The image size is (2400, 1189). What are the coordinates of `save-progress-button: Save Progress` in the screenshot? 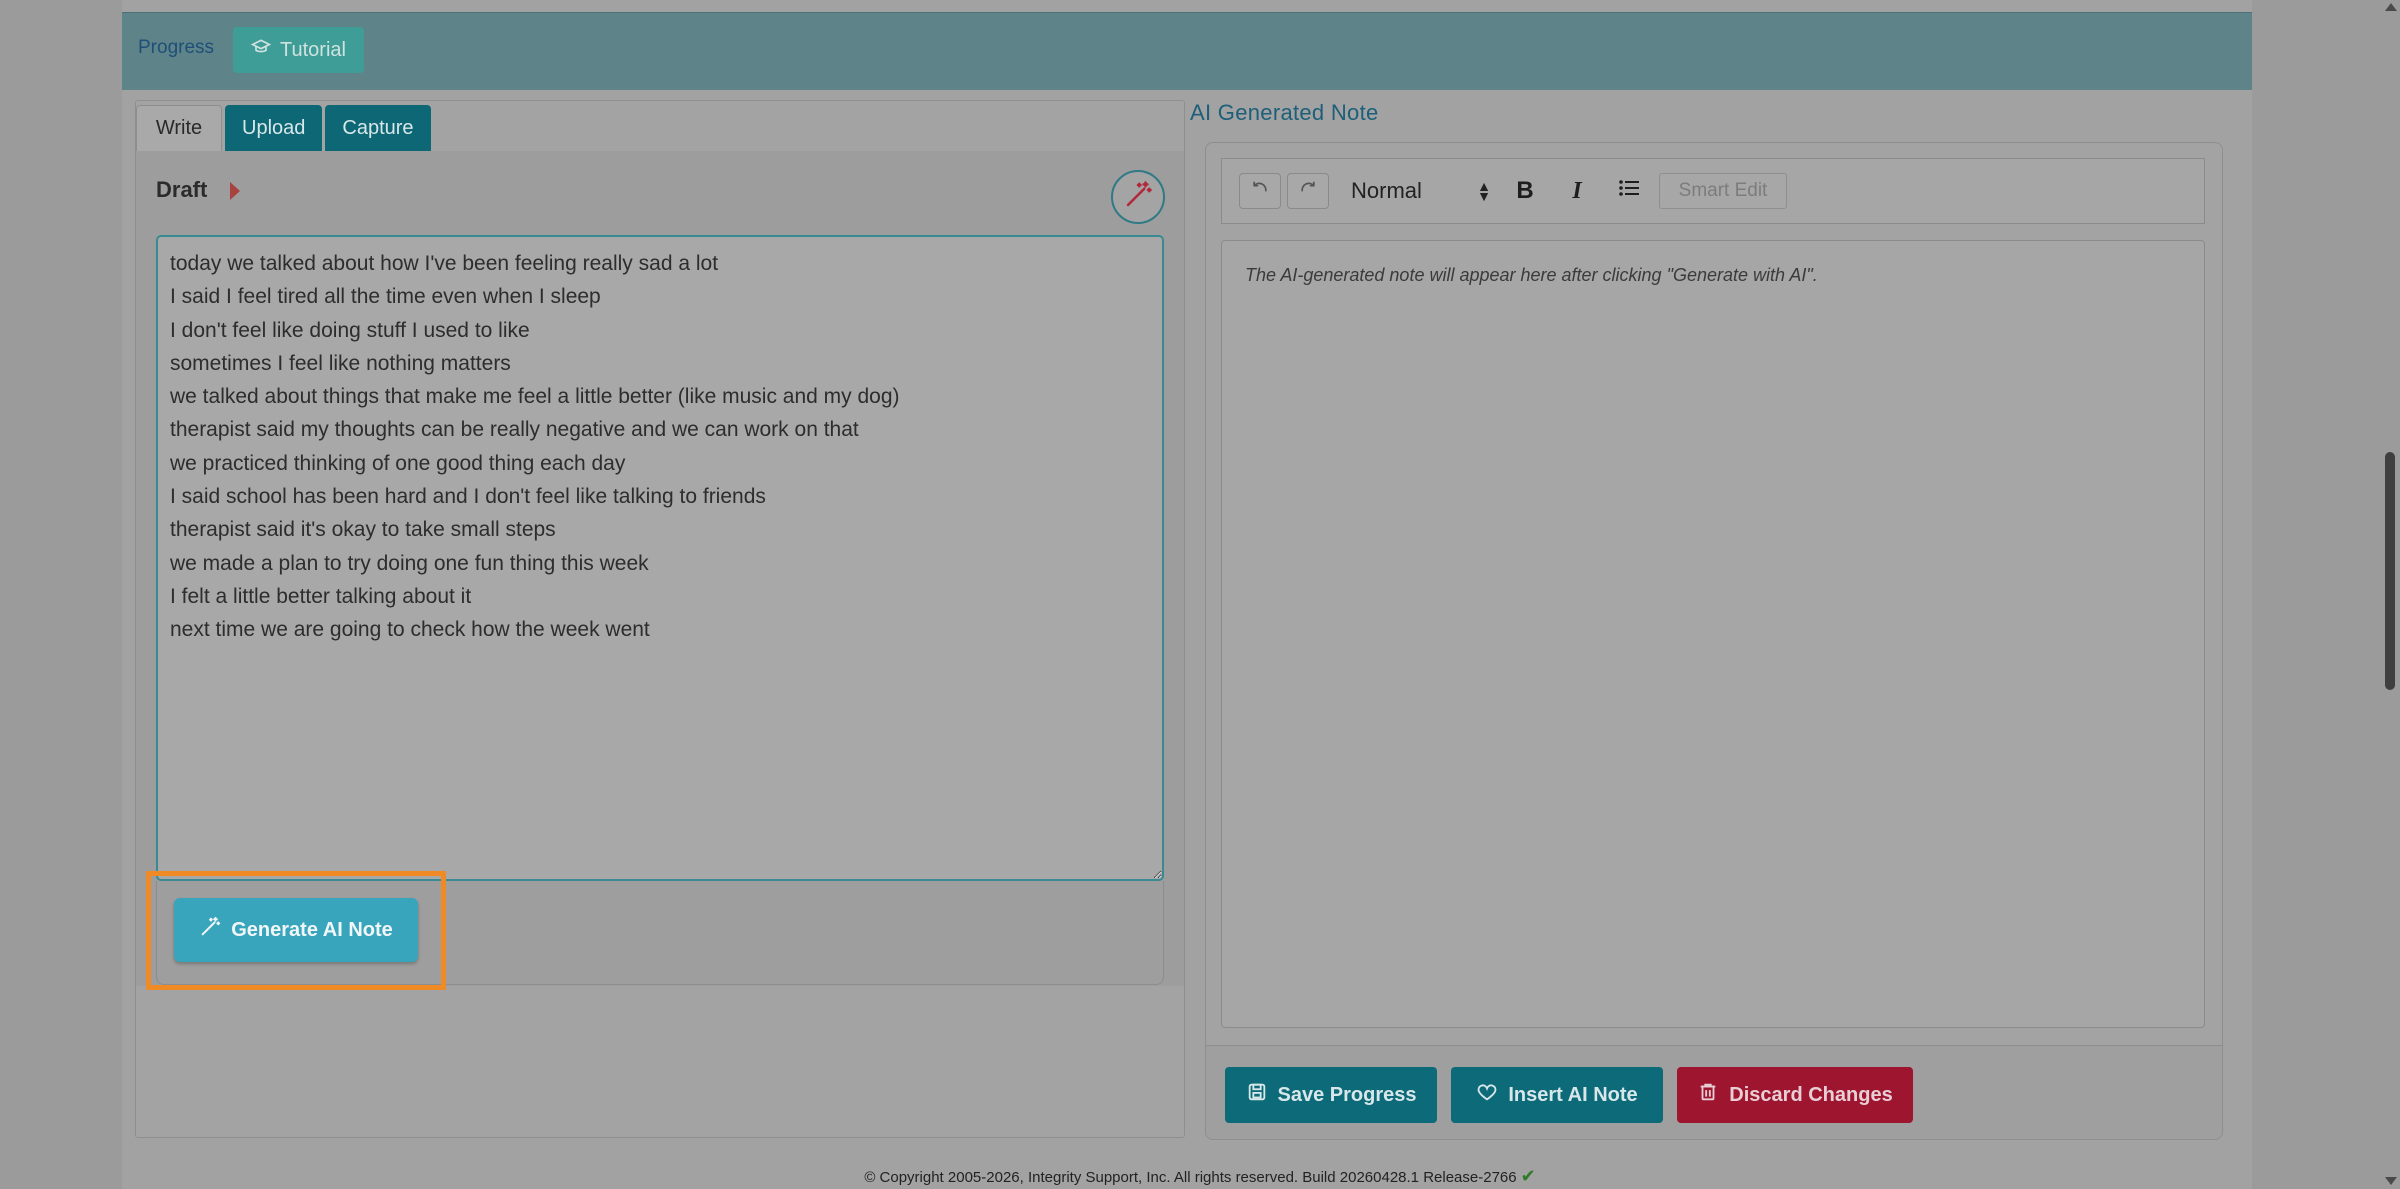 It's located at (1331, 1095).